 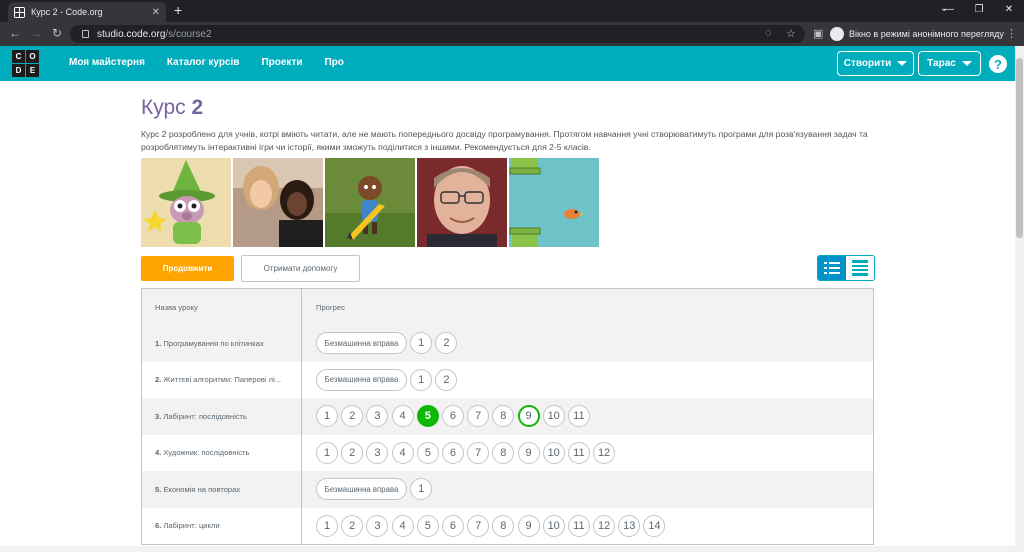 What do you see at coordinates (860, 268) in the screenshot?
I see `summary-view-button` at bounding box center [860, 268].